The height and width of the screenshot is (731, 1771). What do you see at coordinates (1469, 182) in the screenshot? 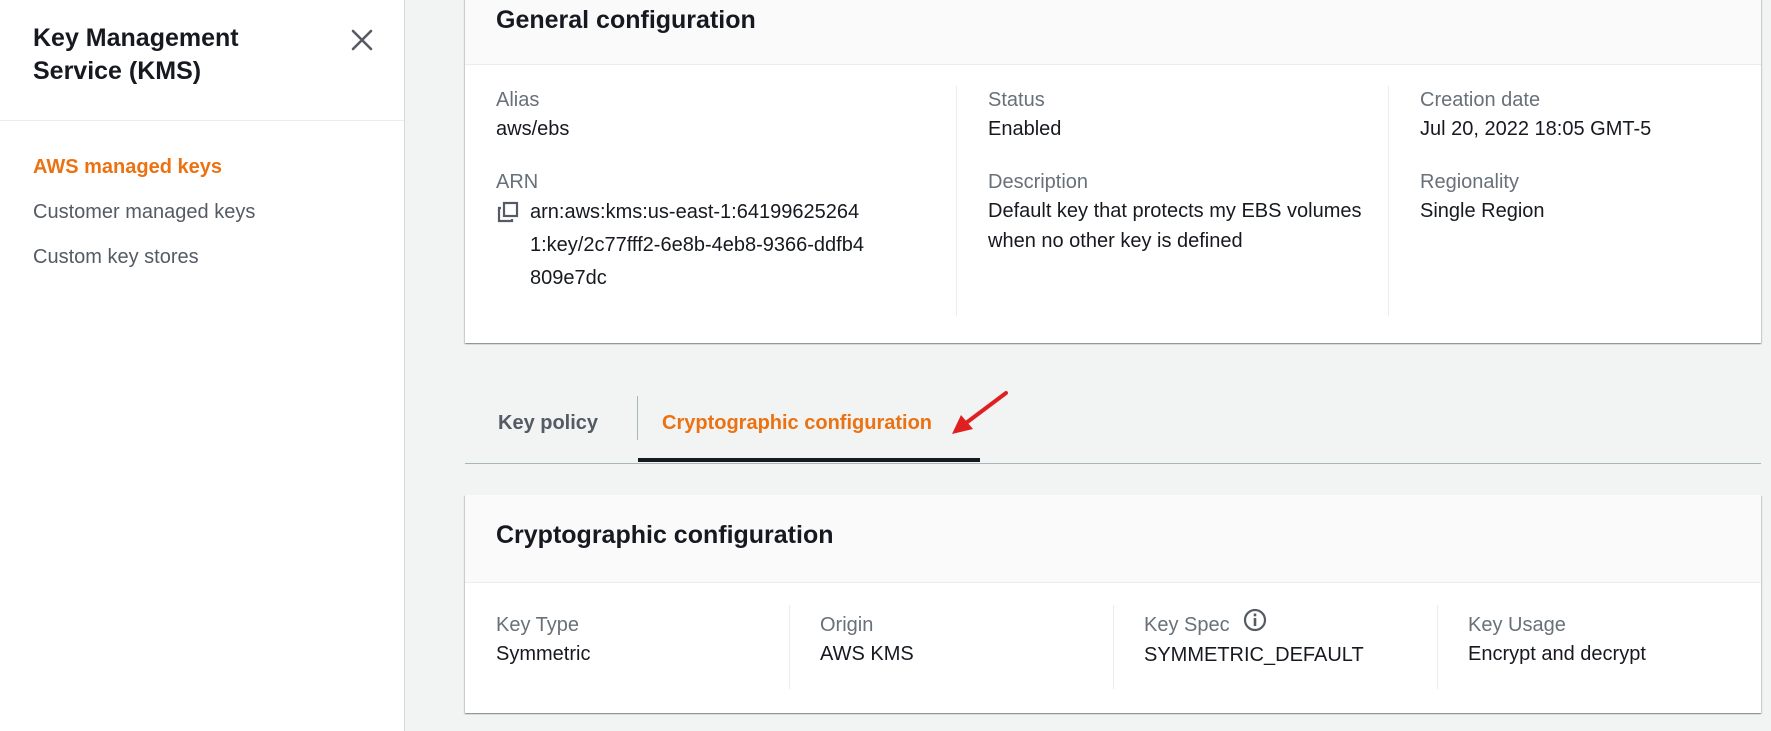
I see `regionality-label: Regionality` at bounding box center [1469, 182].